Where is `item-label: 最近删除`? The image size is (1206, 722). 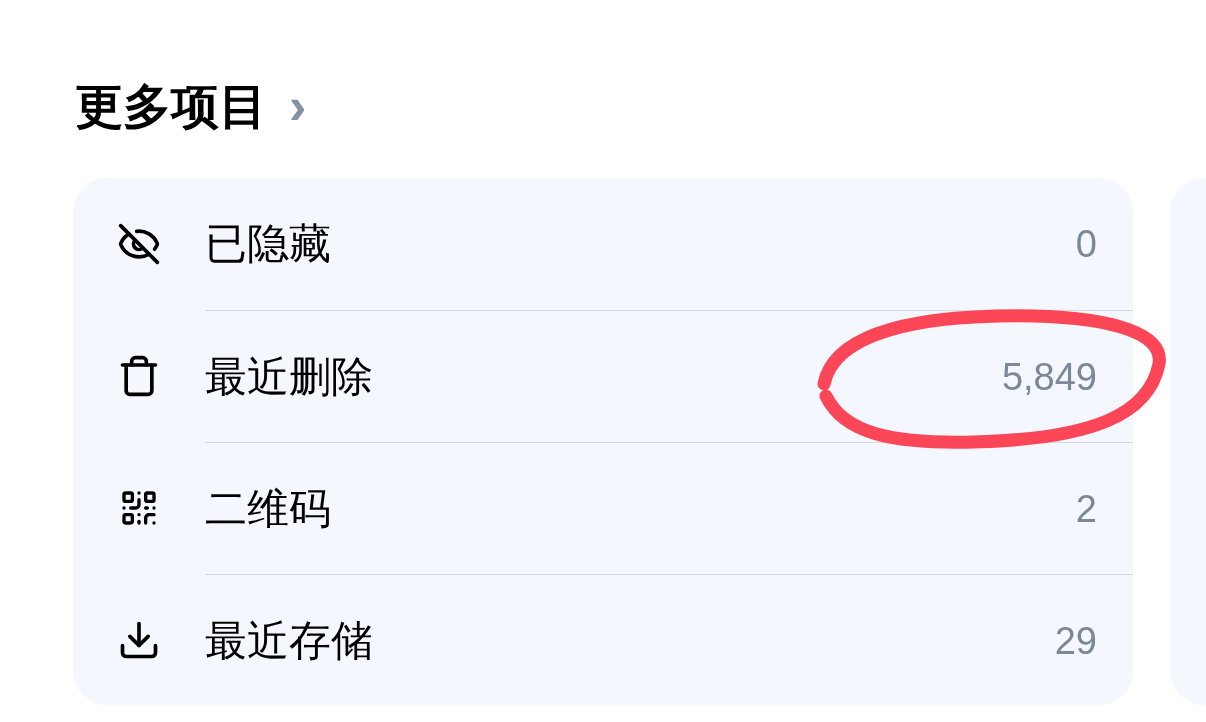 item-label: 最近删除 is located at coordinates (289, 376).